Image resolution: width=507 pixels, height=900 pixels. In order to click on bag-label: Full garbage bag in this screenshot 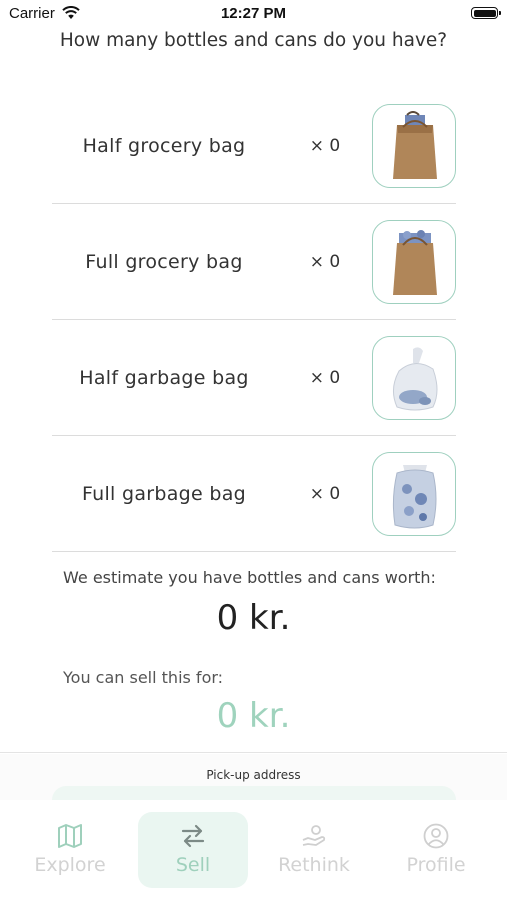, I will do `click(164, 494)`.